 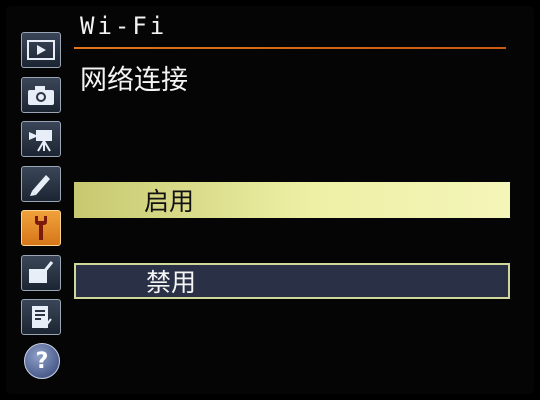 I want to click on custom-settings-tab, so click(x=41, y=184).